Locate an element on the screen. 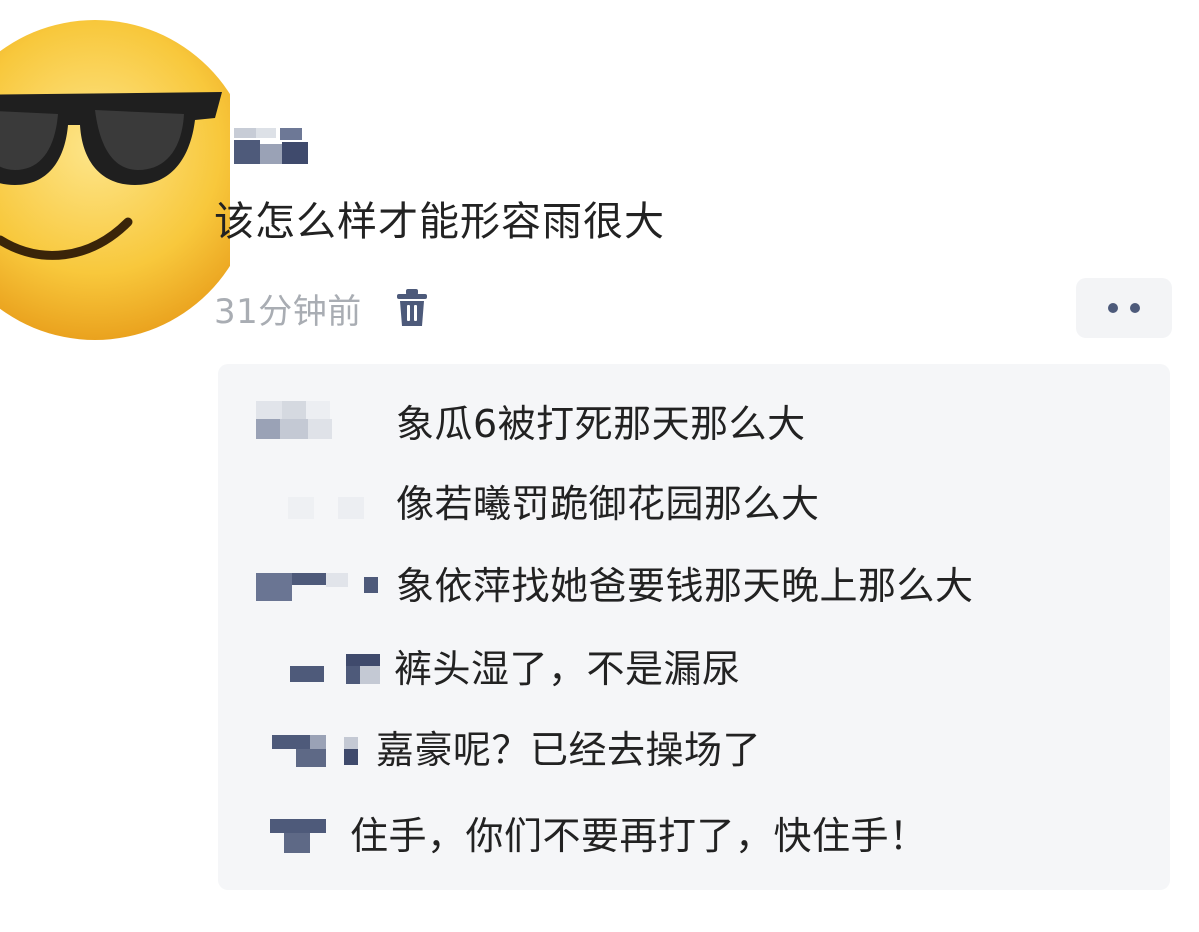 The height and width of the screenshot is (932, 1199). reply-item: 像若曦罚跪御花园那么大 is located at coordinates (694, 504).